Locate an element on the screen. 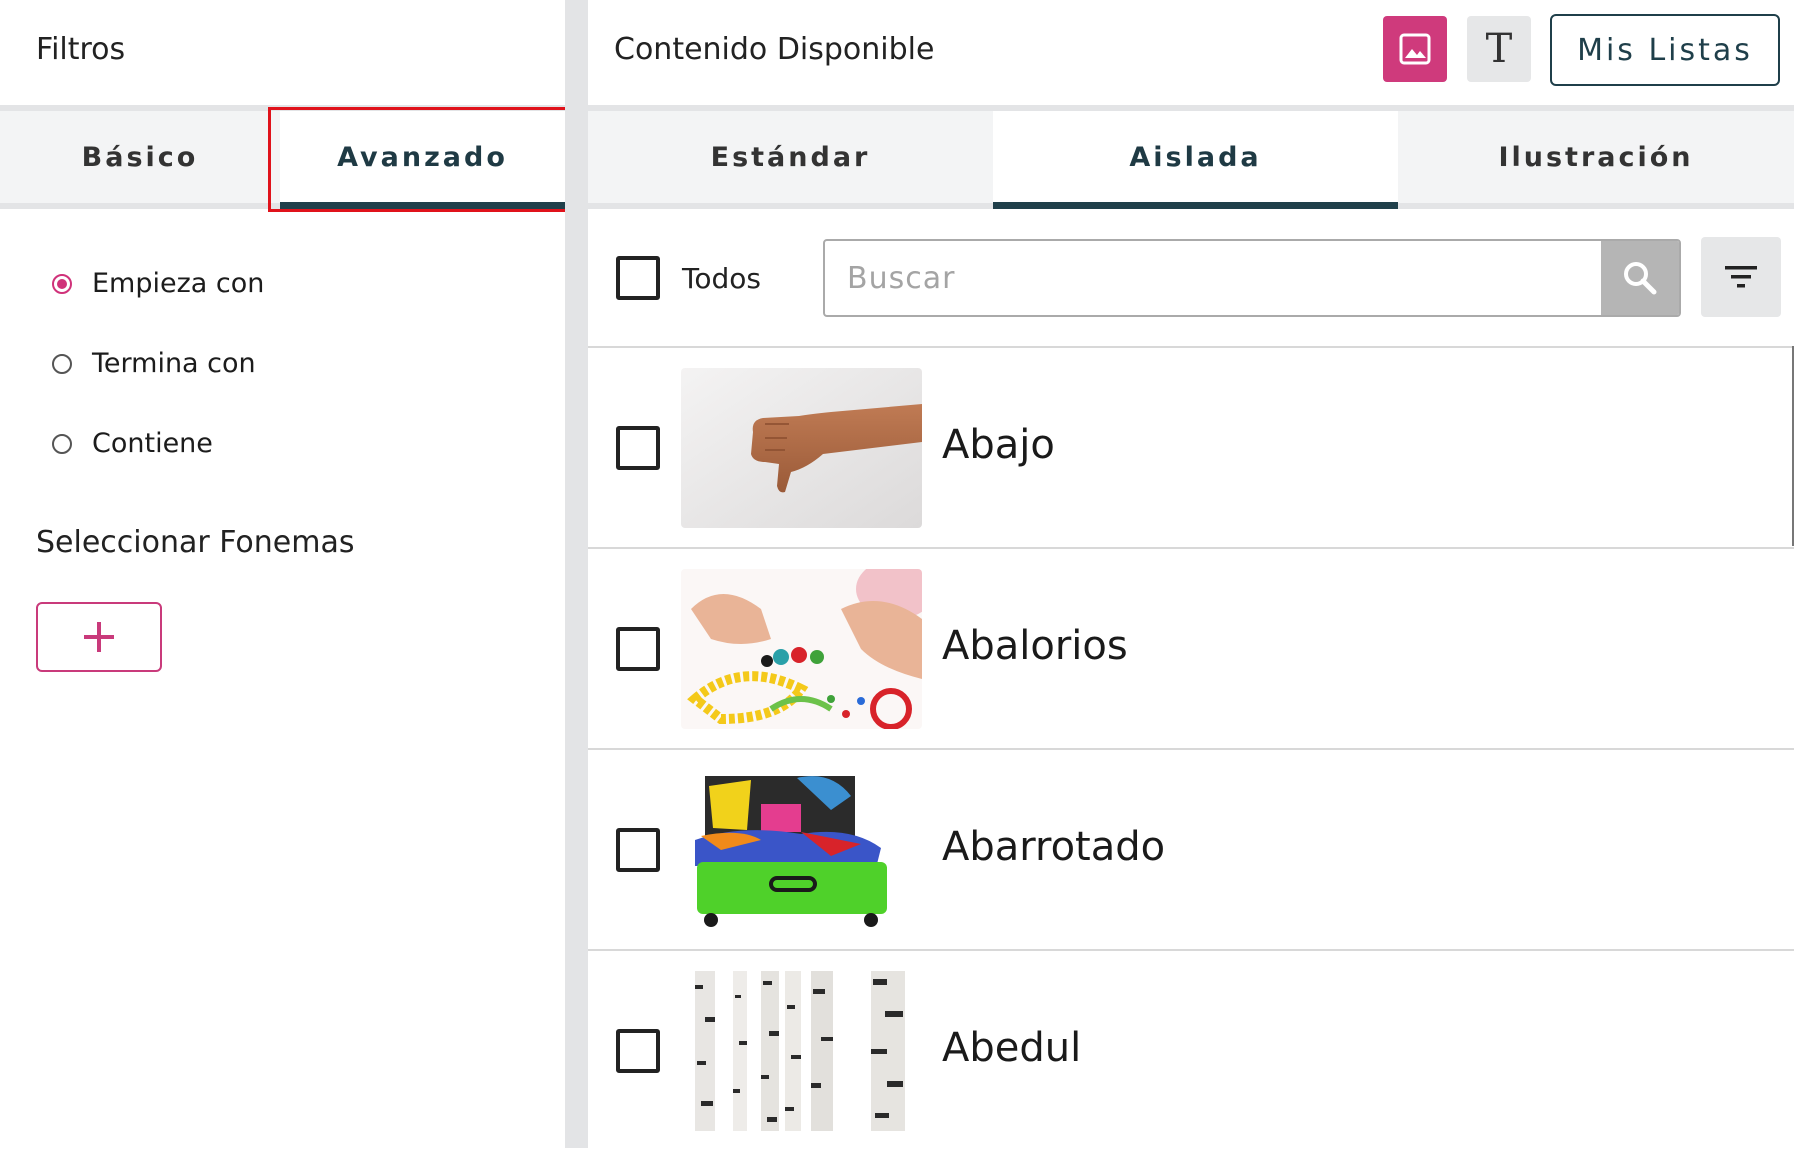 The width and height of the screenshot is (1794, 1150). plus-icon is located at coordinates (99, 637).